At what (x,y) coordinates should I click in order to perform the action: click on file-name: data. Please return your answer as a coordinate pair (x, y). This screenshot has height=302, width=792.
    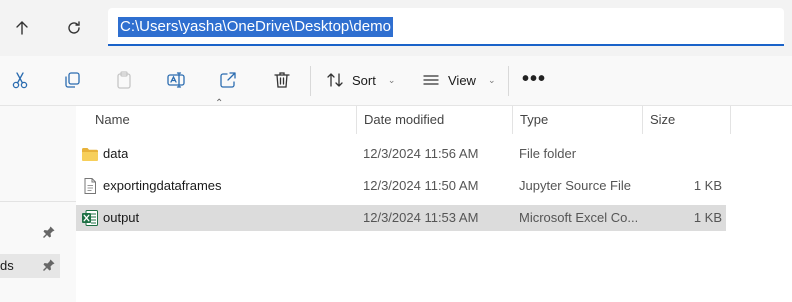
    Looking at the image, I should click on (116, 153).